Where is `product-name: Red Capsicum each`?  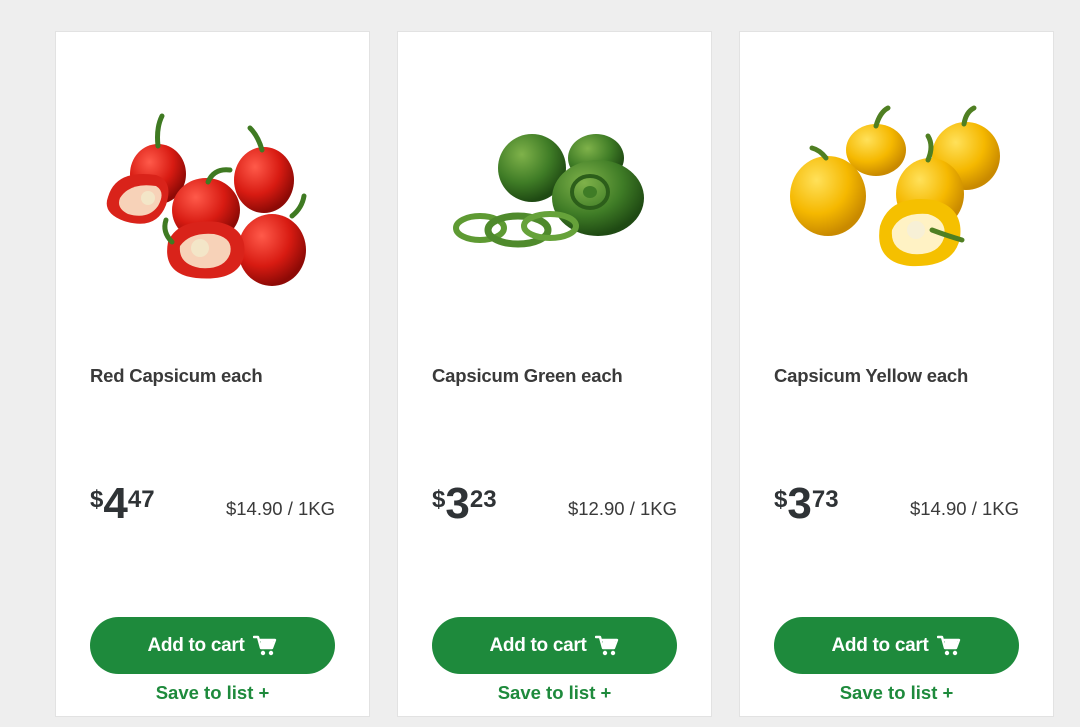
product-name: Red Capsicum each is located at coordinates (176, 376).